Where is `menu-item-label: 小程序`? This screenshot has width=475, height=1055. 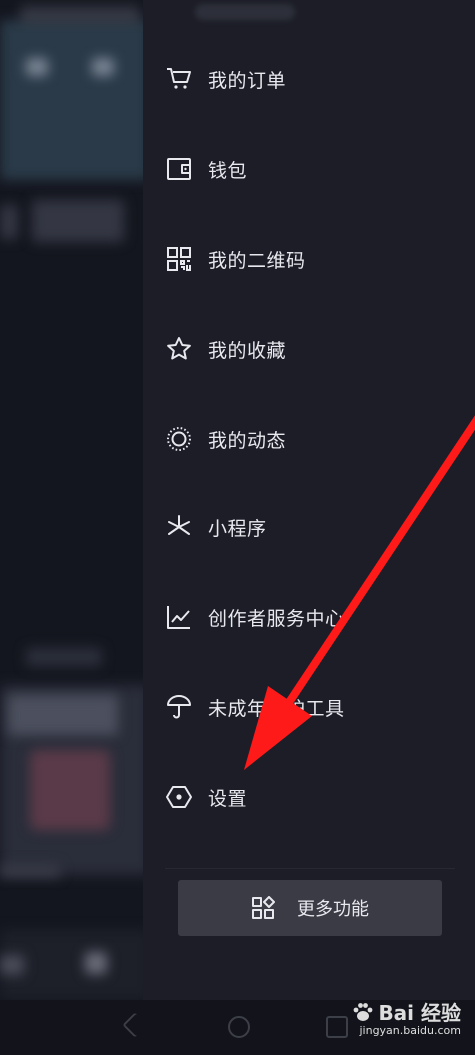 menu-item-label: 小程序 is located at coordinates (237, 528).